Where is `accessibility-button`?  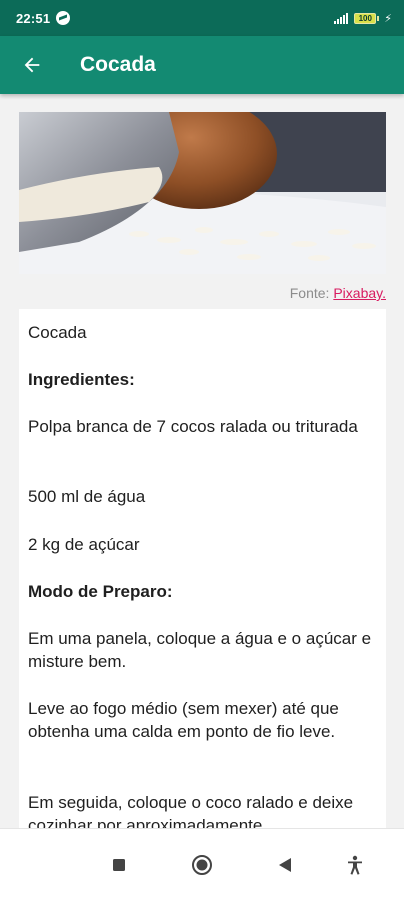
accessibility-button is located at coordinates (355, 865).